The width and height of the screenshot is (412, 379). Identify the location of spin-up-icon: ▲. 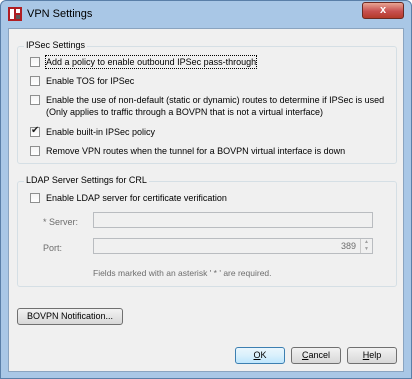
(366, 242).